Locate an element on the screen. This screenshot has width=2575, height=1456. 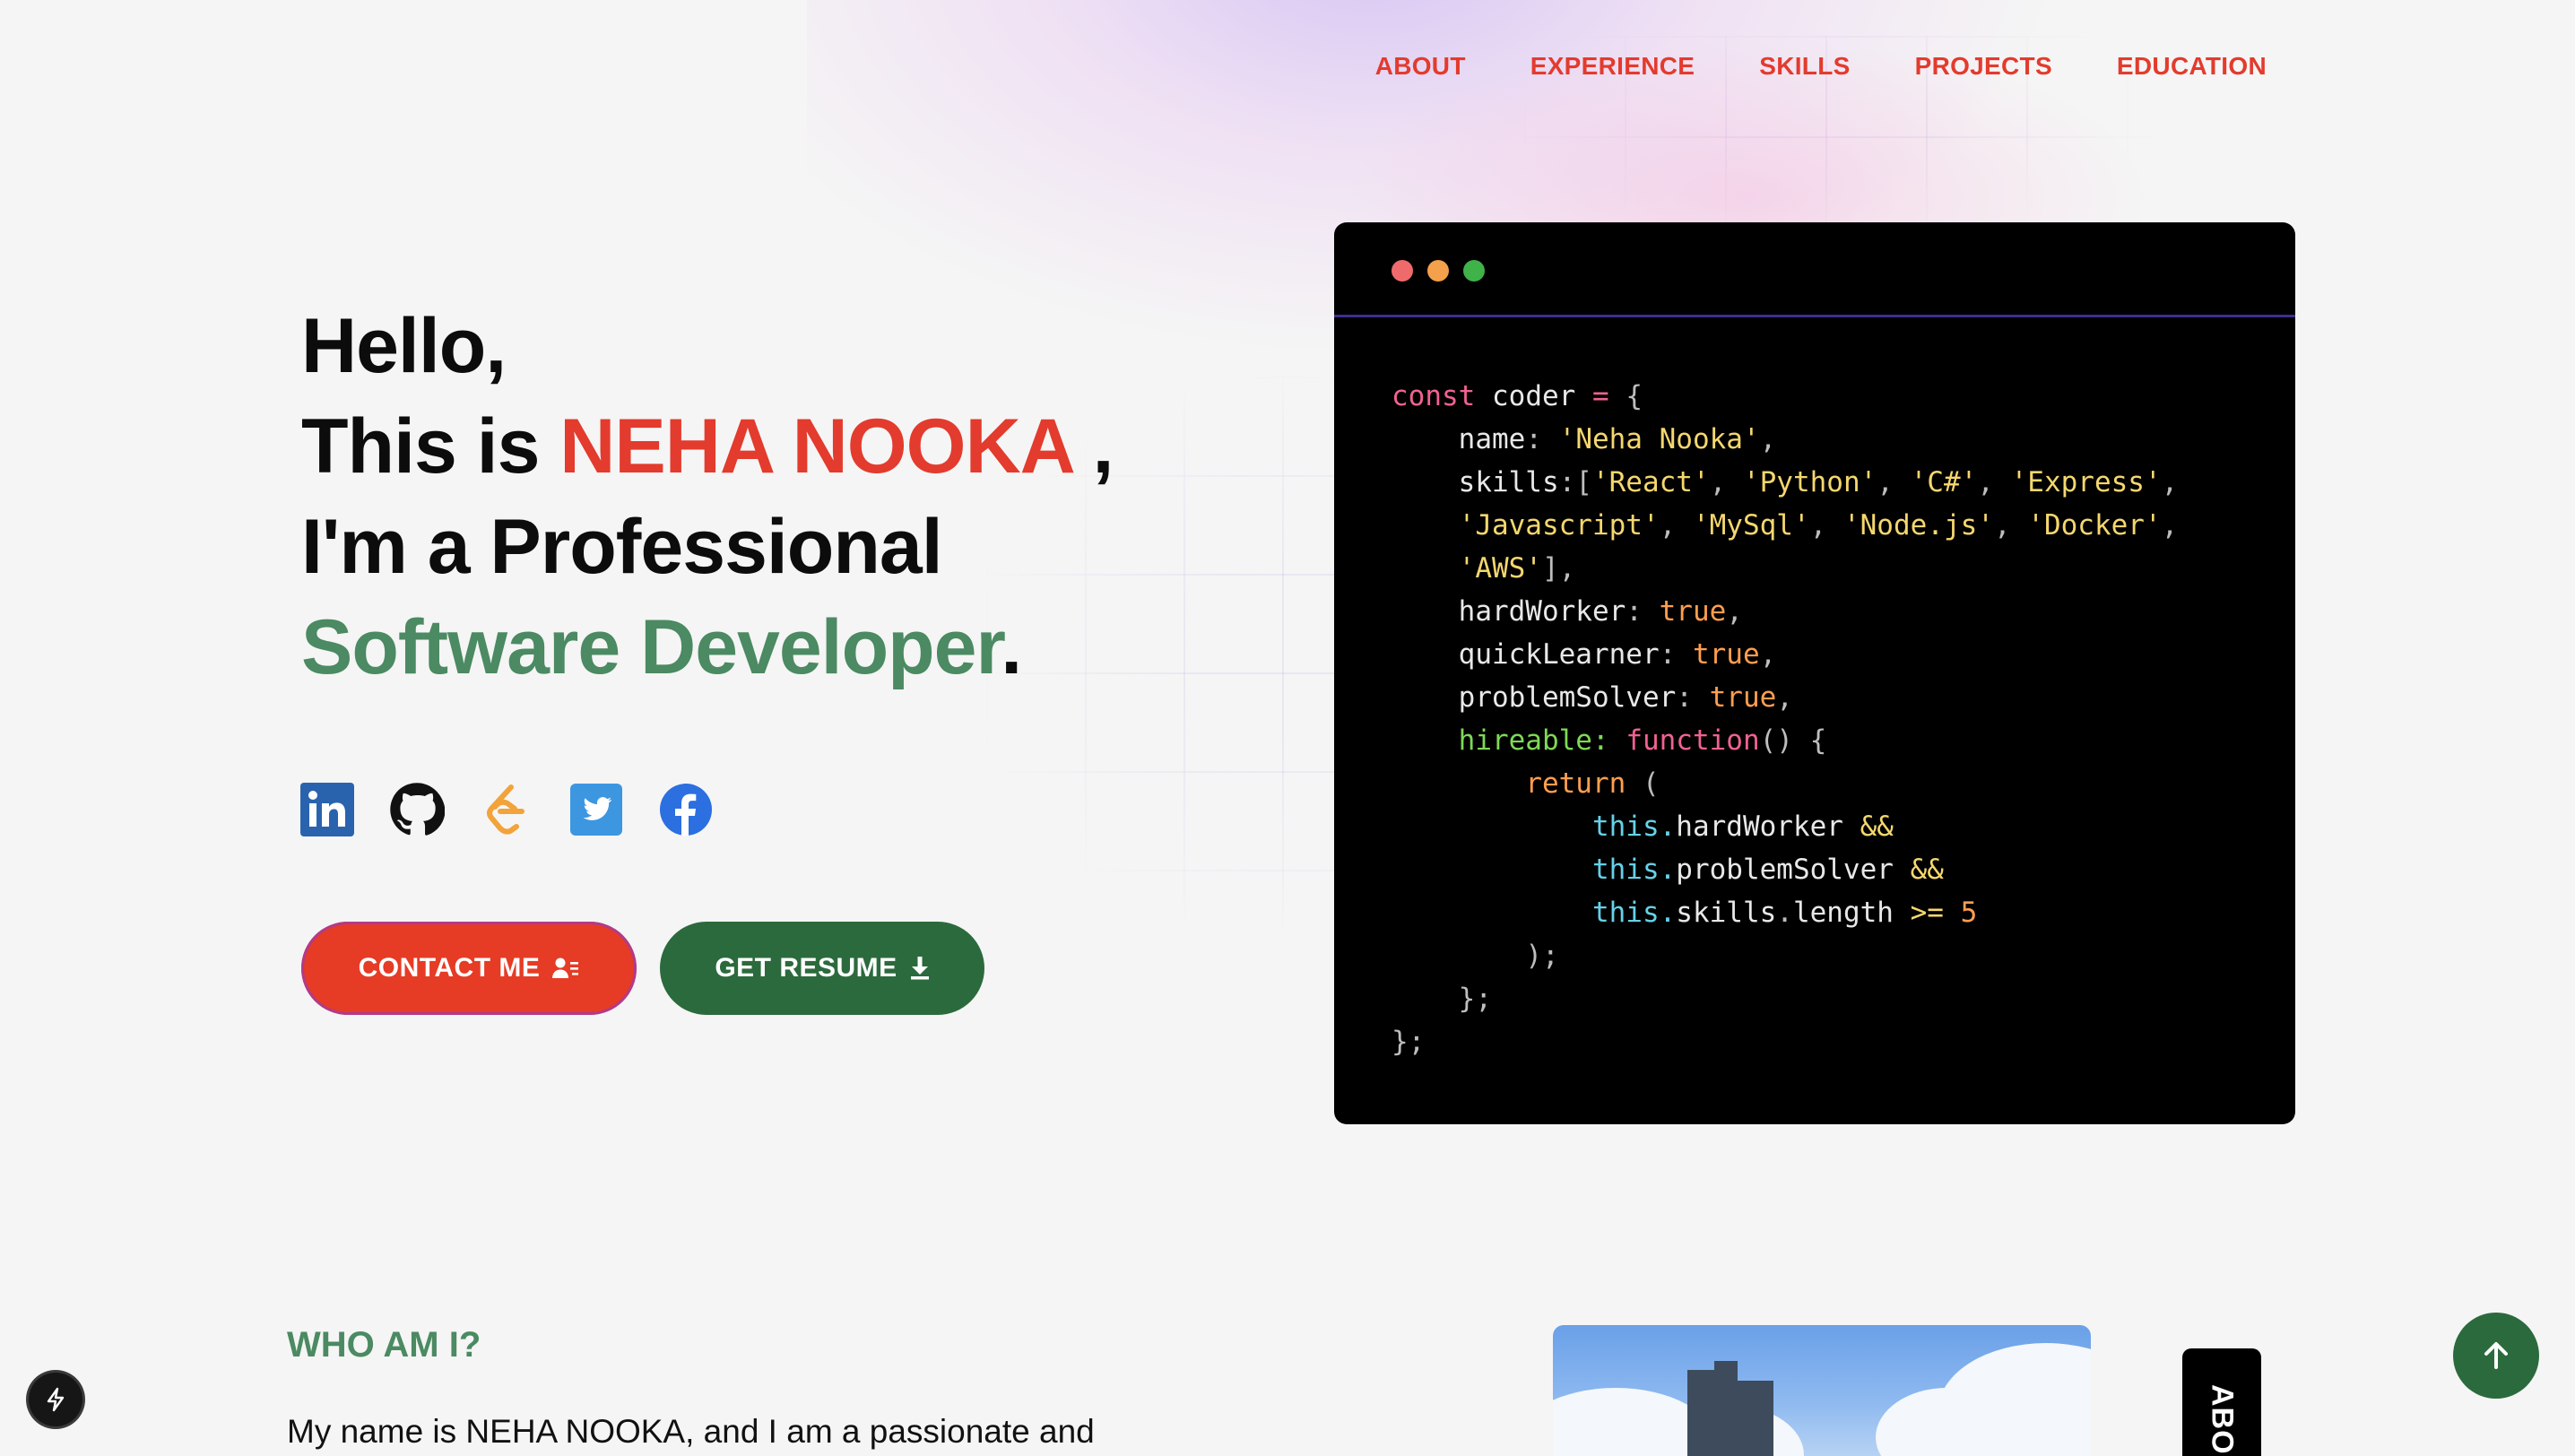
code-line: quickLearner: true, is located at coordinates (1584, 655).